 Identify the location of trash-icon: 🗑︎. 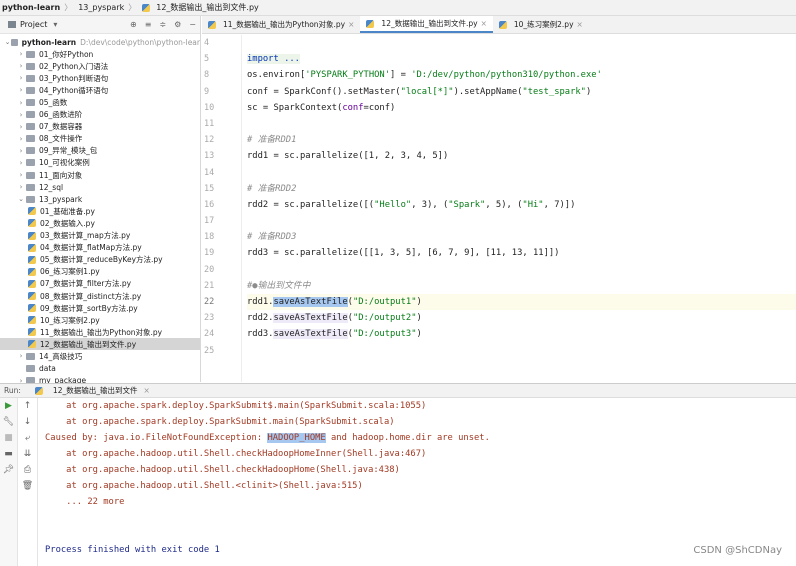
(27, 486).